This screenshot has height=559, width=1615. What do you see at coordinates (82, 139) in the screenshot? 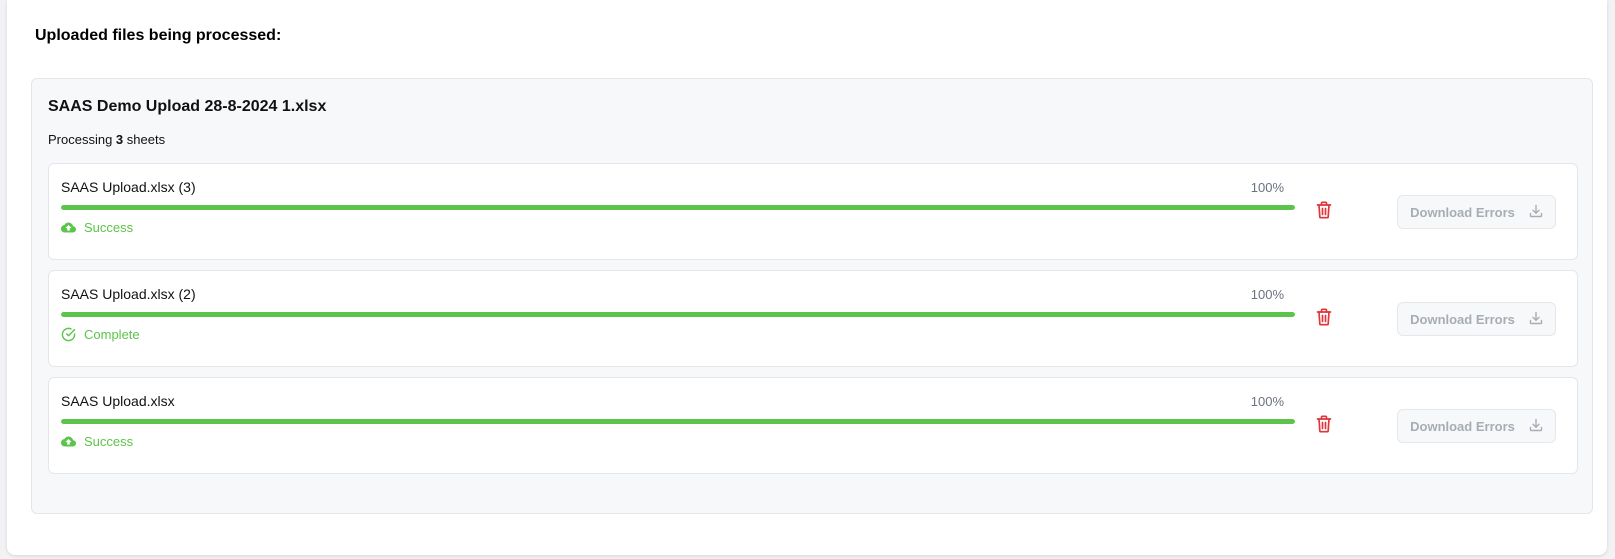
I see `processing-prefix: Processing` at bounding box center [82, 139].